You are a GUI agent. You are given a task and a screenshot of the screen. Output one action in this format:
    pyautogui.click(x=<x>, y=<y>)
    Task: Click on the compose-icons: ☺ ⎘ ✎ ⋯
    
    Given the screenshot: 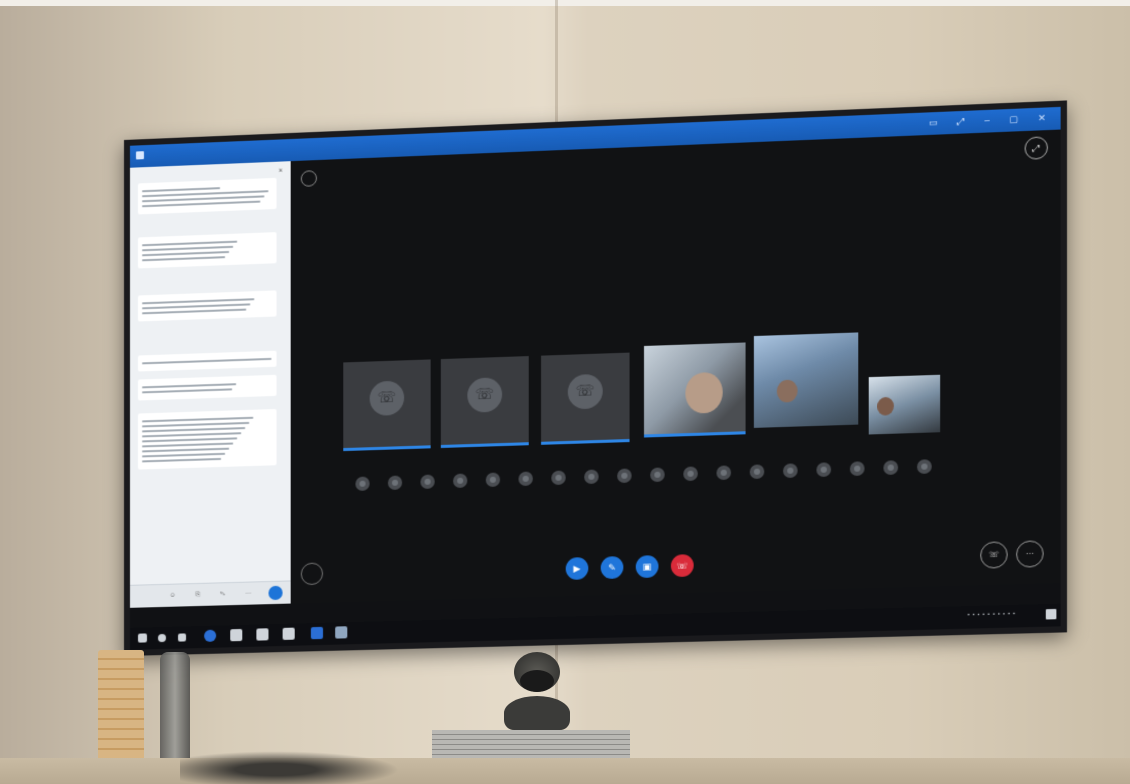 What is the action you would take?
    pyautogui.click(x=215, y=594)
    